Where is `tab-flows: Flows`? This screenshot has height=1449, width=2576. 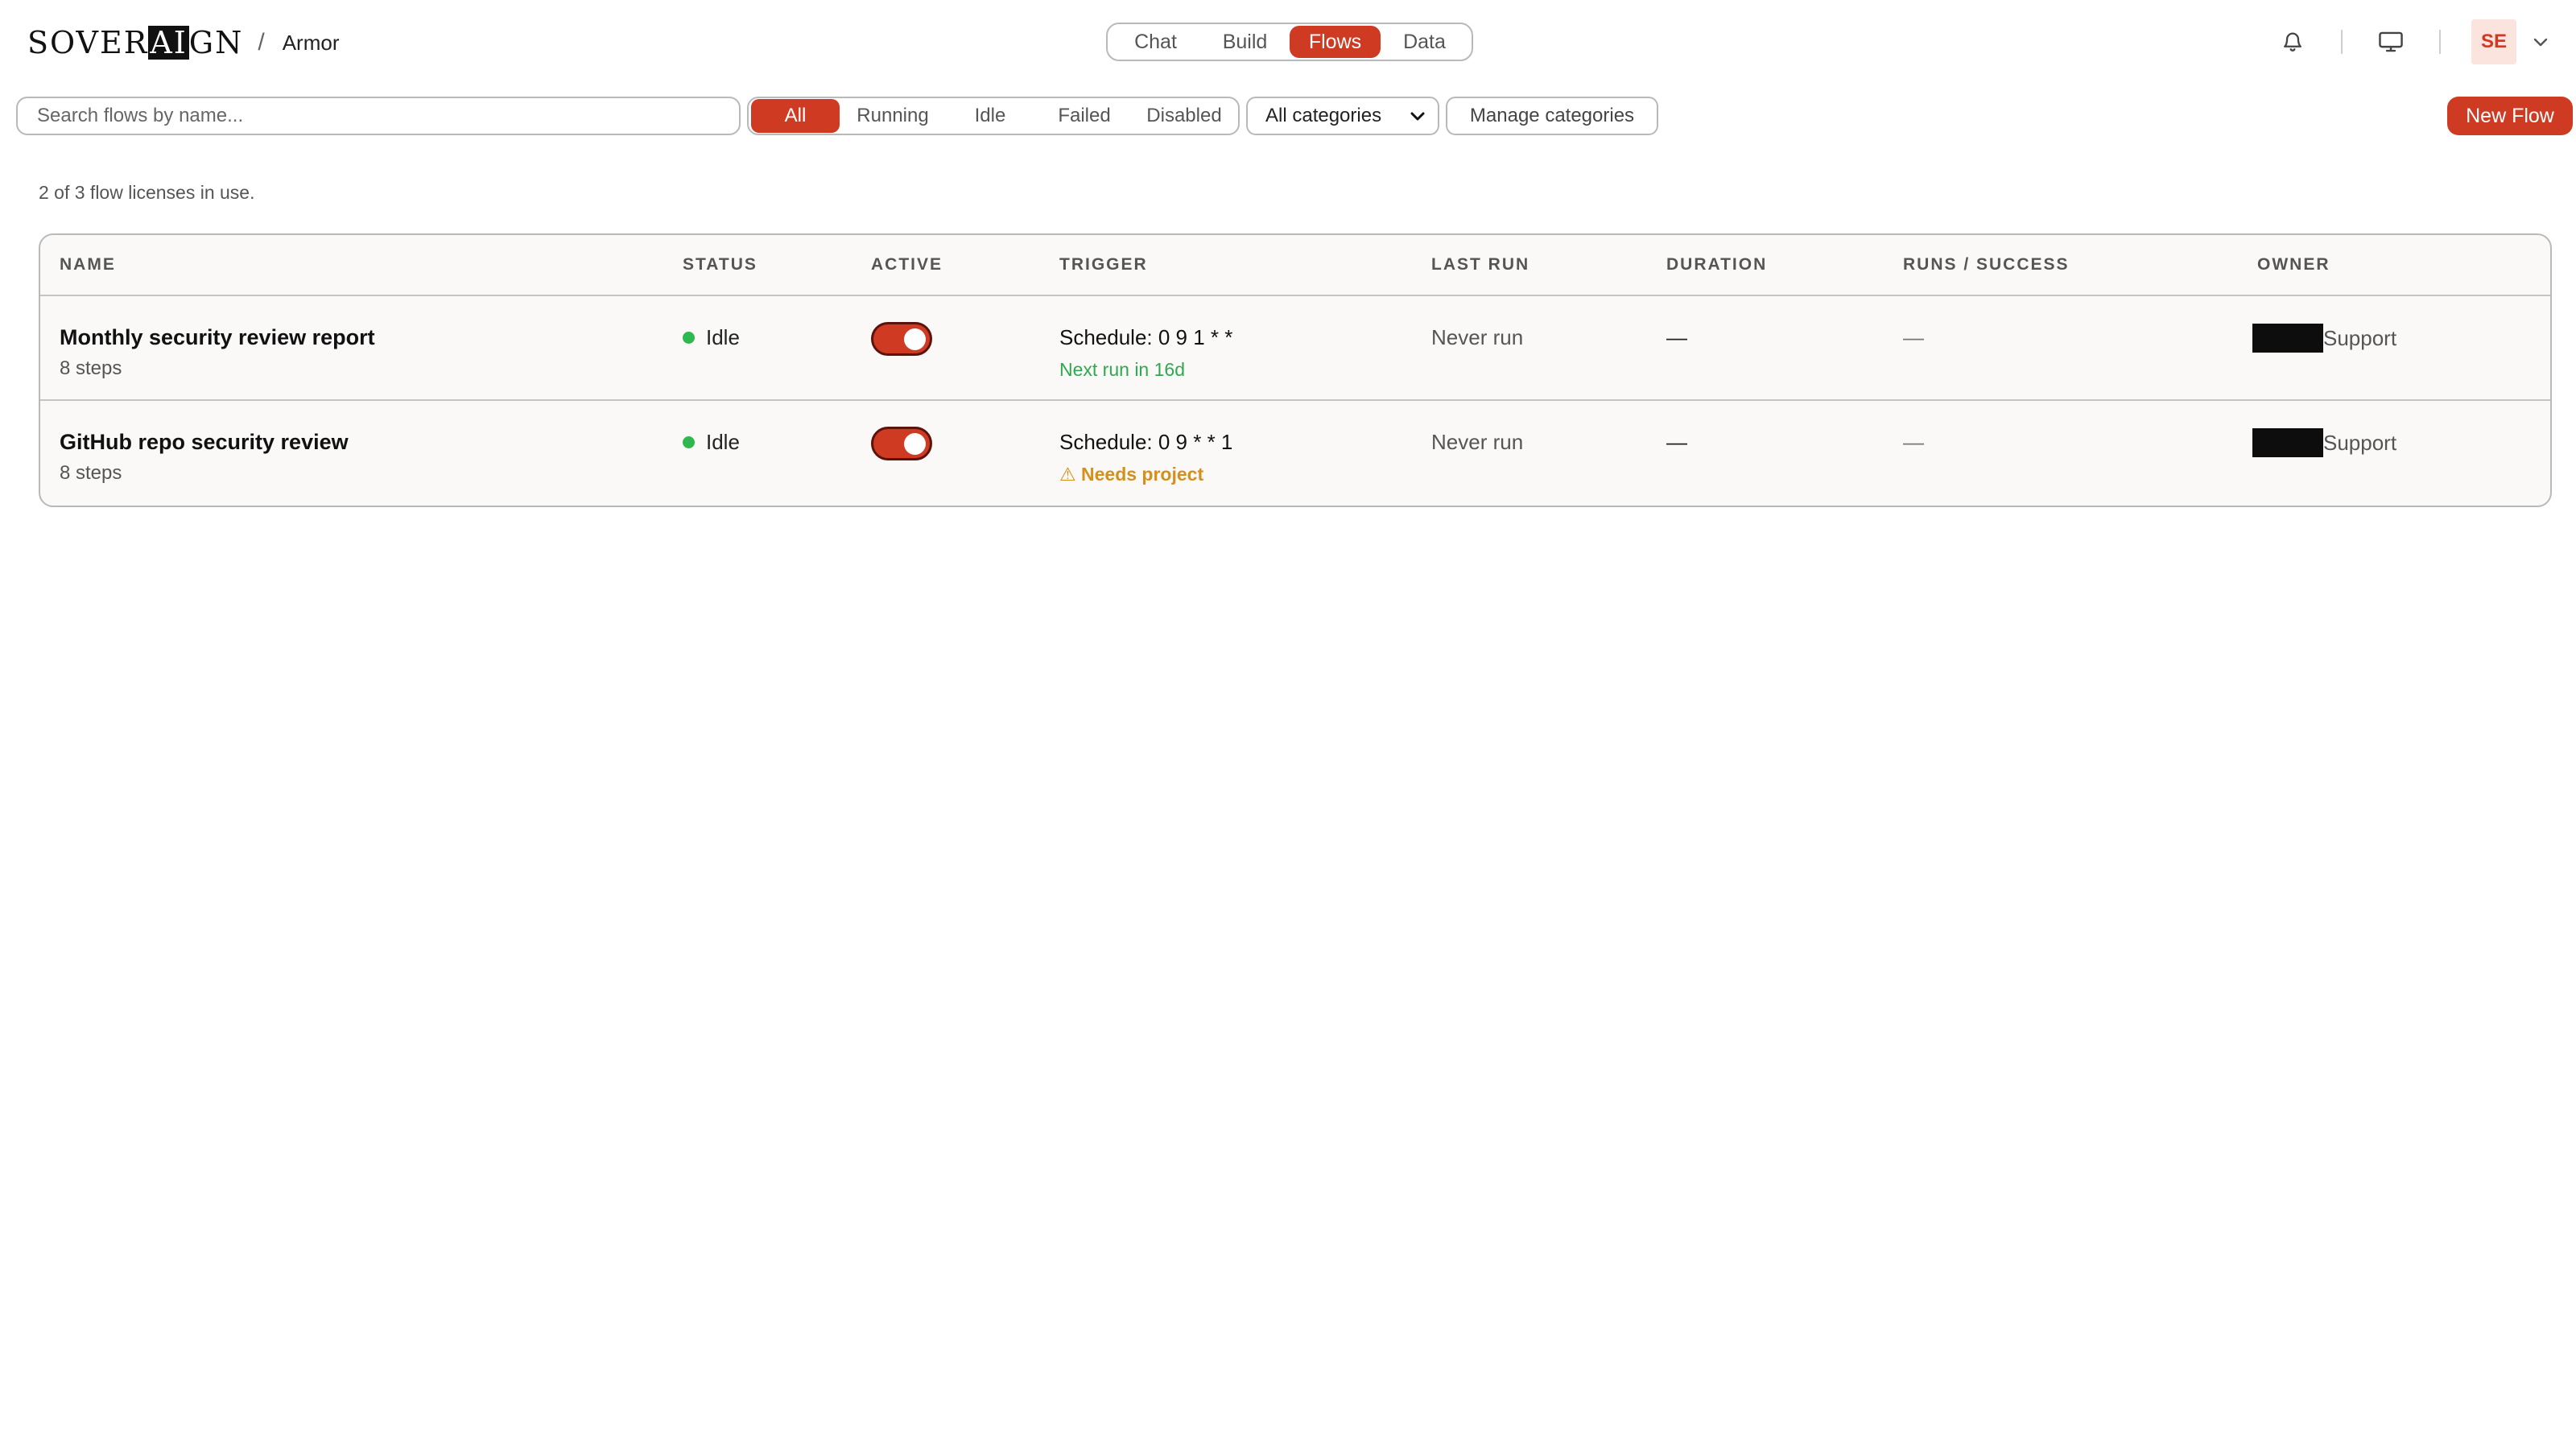 tab-flows: Flows is located at coordinates (1335, 42).